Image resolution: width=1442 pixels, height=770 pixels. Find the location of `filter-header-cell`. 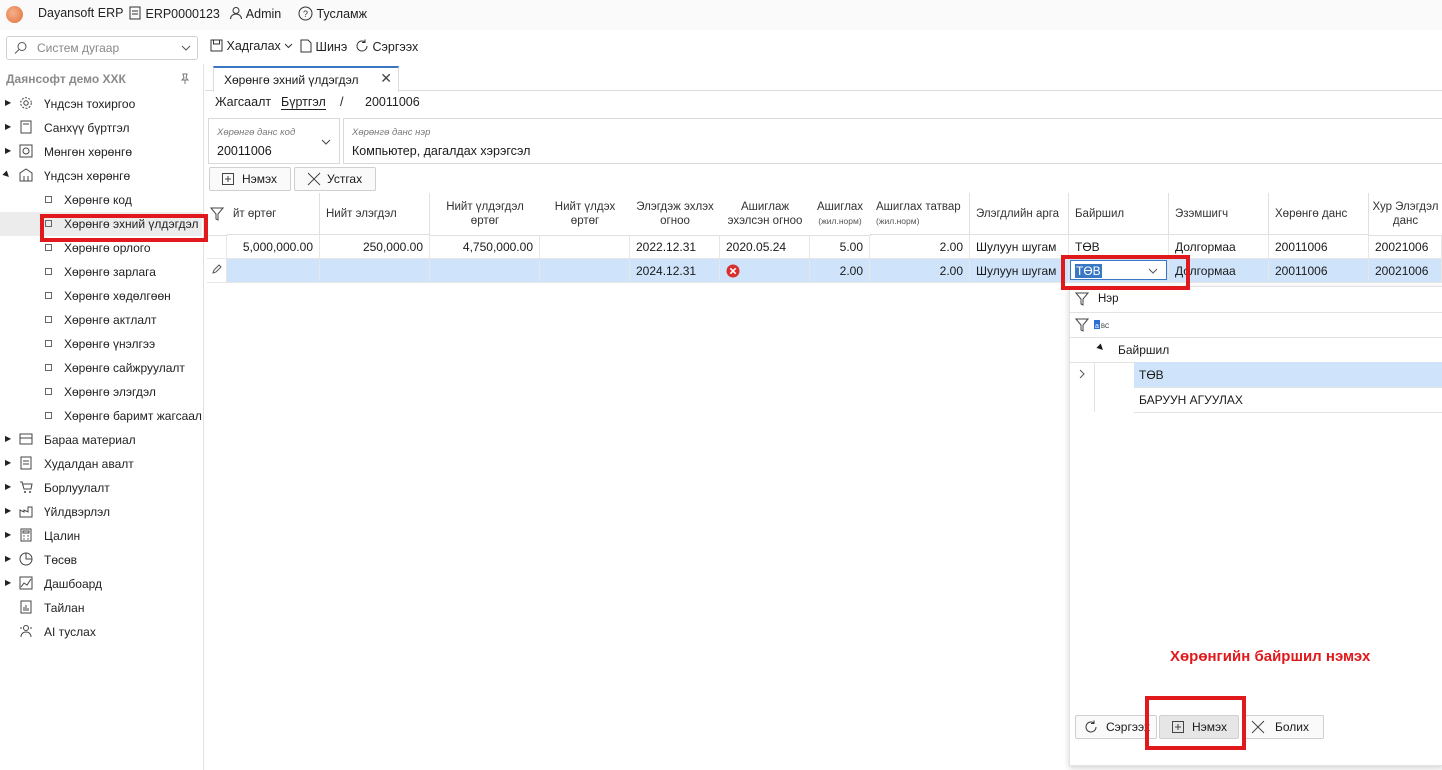

filter-header-cell is located at coordinates (217, 214).